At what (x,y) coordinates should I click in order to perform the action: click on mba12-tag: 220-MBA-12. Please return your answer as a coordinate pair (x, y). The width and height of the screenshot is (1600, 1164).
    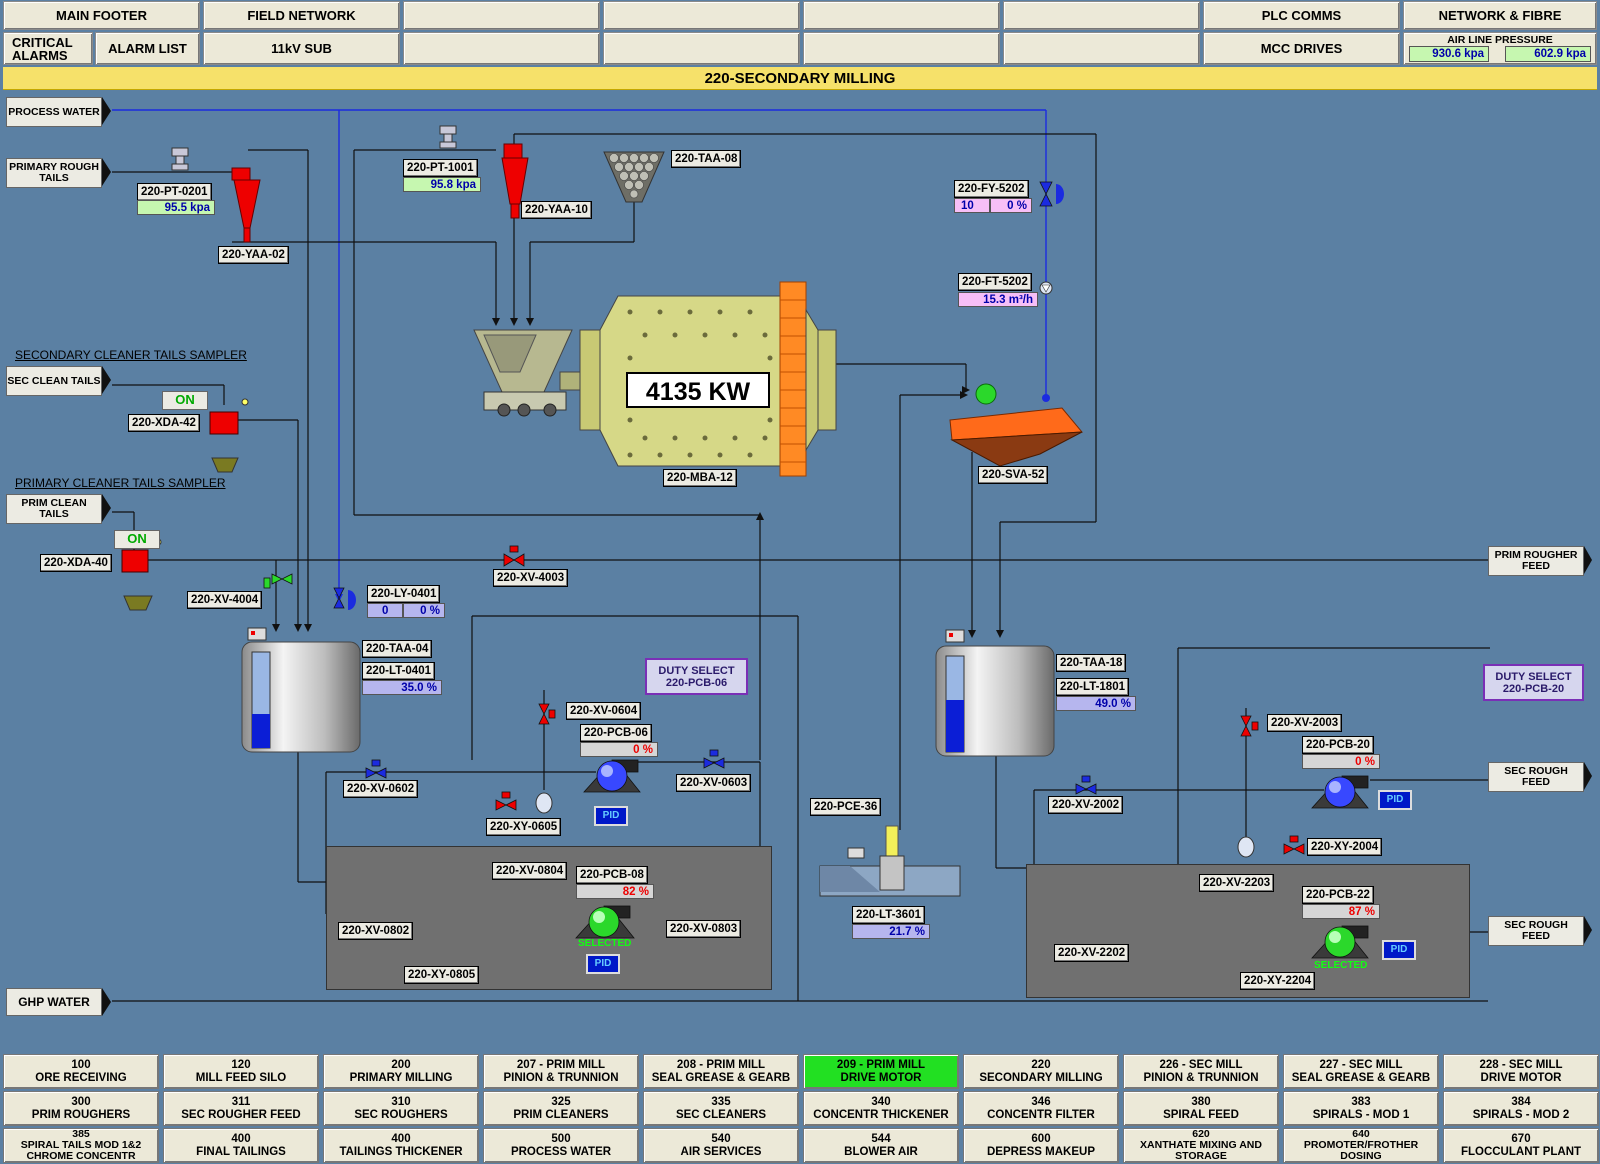
    Looking at the image, I should click on (700, 478).